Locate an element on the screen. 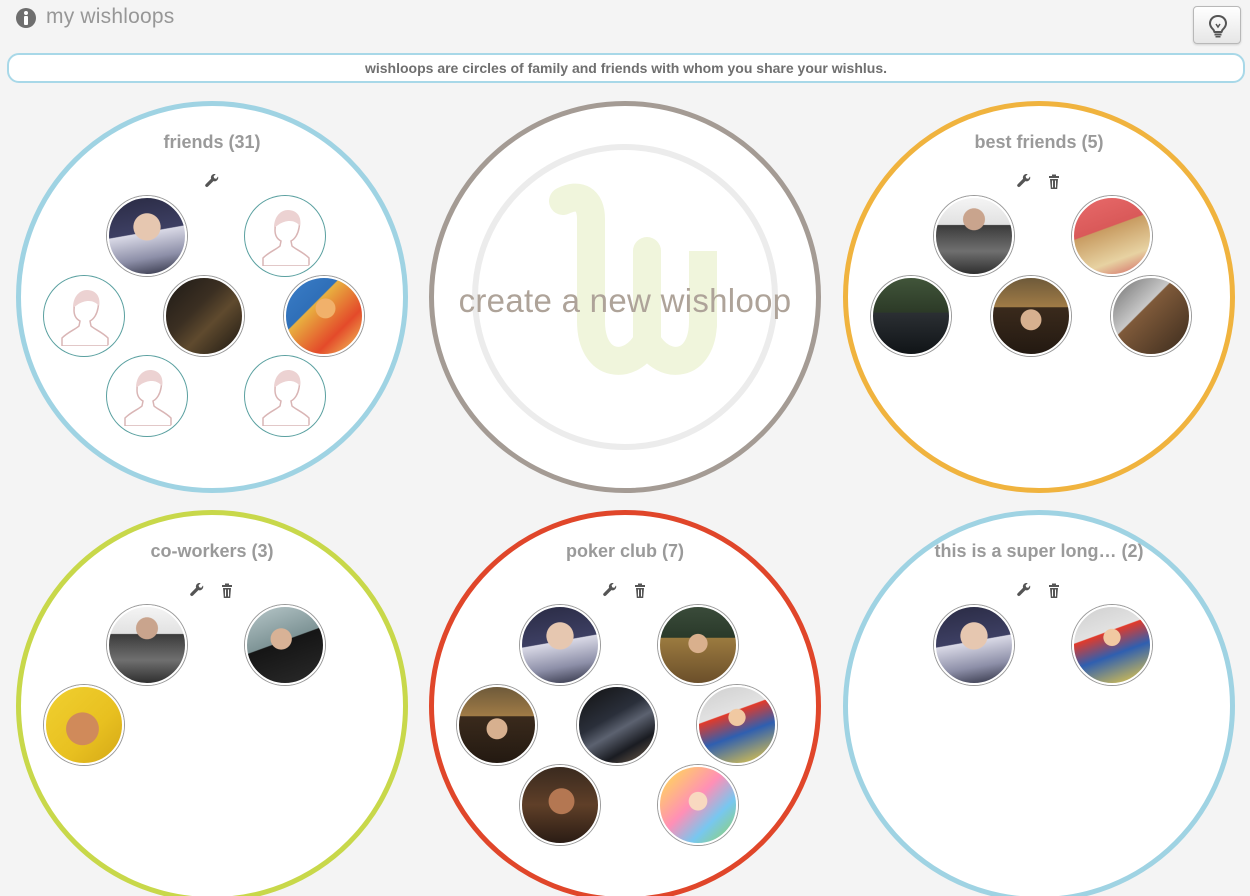 This screenshot has height=896, width=1250. wishloop-co-workers: co-workers (3) is located at coordinates (212, 703).